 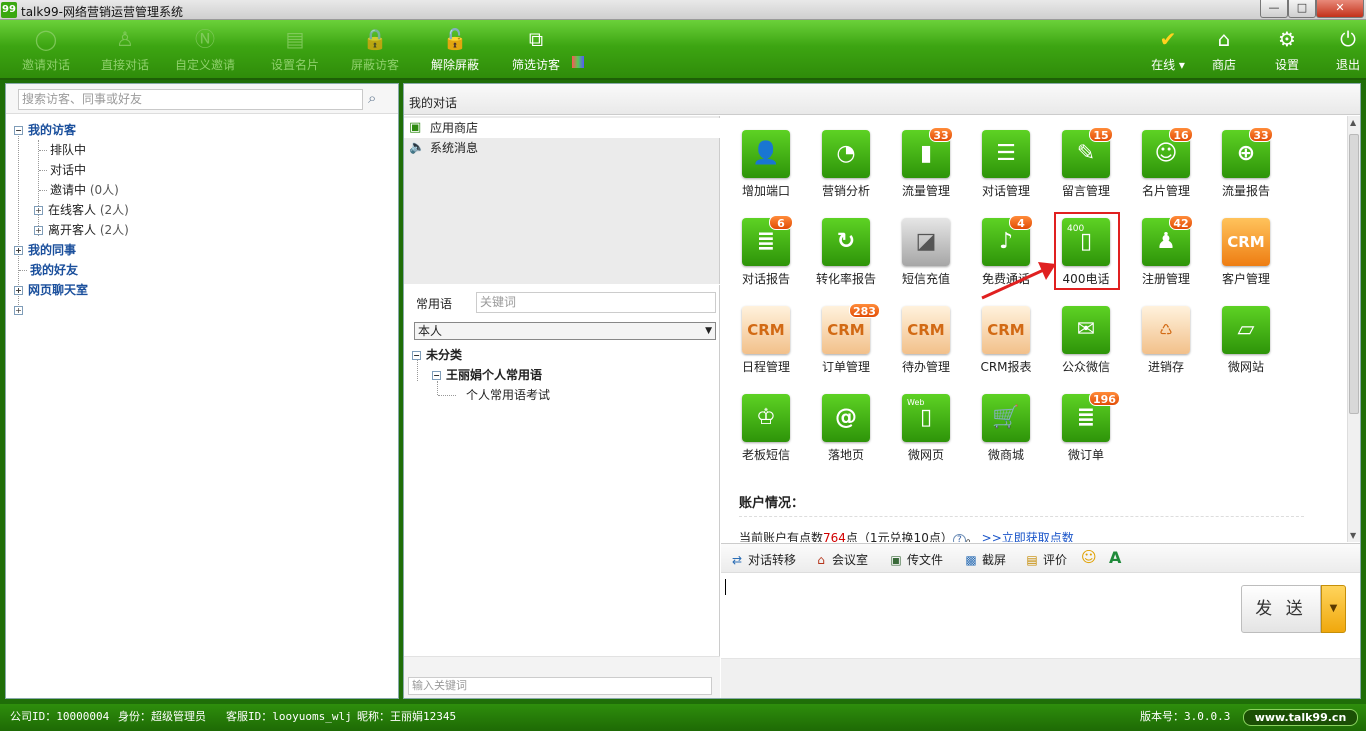 I want to click on app-grid-scrollbar: ▲ ▼, so click(x=1353, y=329).